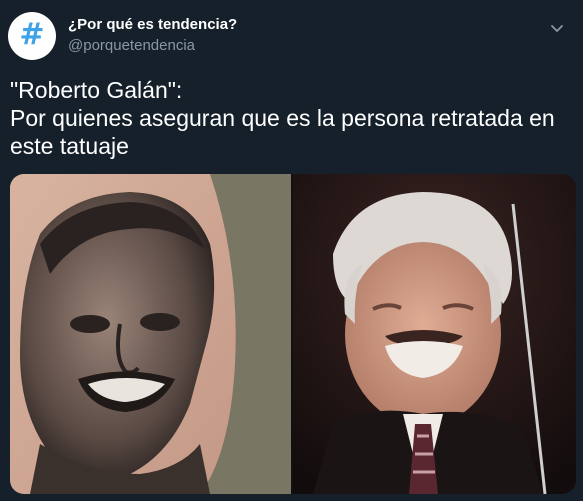 The image size is (583, 501). I want to click on chevron-down-icon, so click(557, 28).